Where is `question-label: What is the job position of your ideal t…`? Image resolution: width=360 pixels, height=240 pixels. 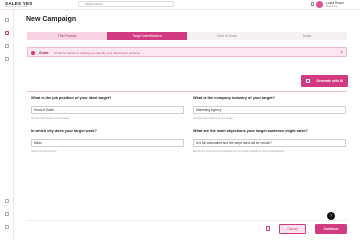
question-label: What is the job position of your ideal t… is located at coordinates (71, 98).